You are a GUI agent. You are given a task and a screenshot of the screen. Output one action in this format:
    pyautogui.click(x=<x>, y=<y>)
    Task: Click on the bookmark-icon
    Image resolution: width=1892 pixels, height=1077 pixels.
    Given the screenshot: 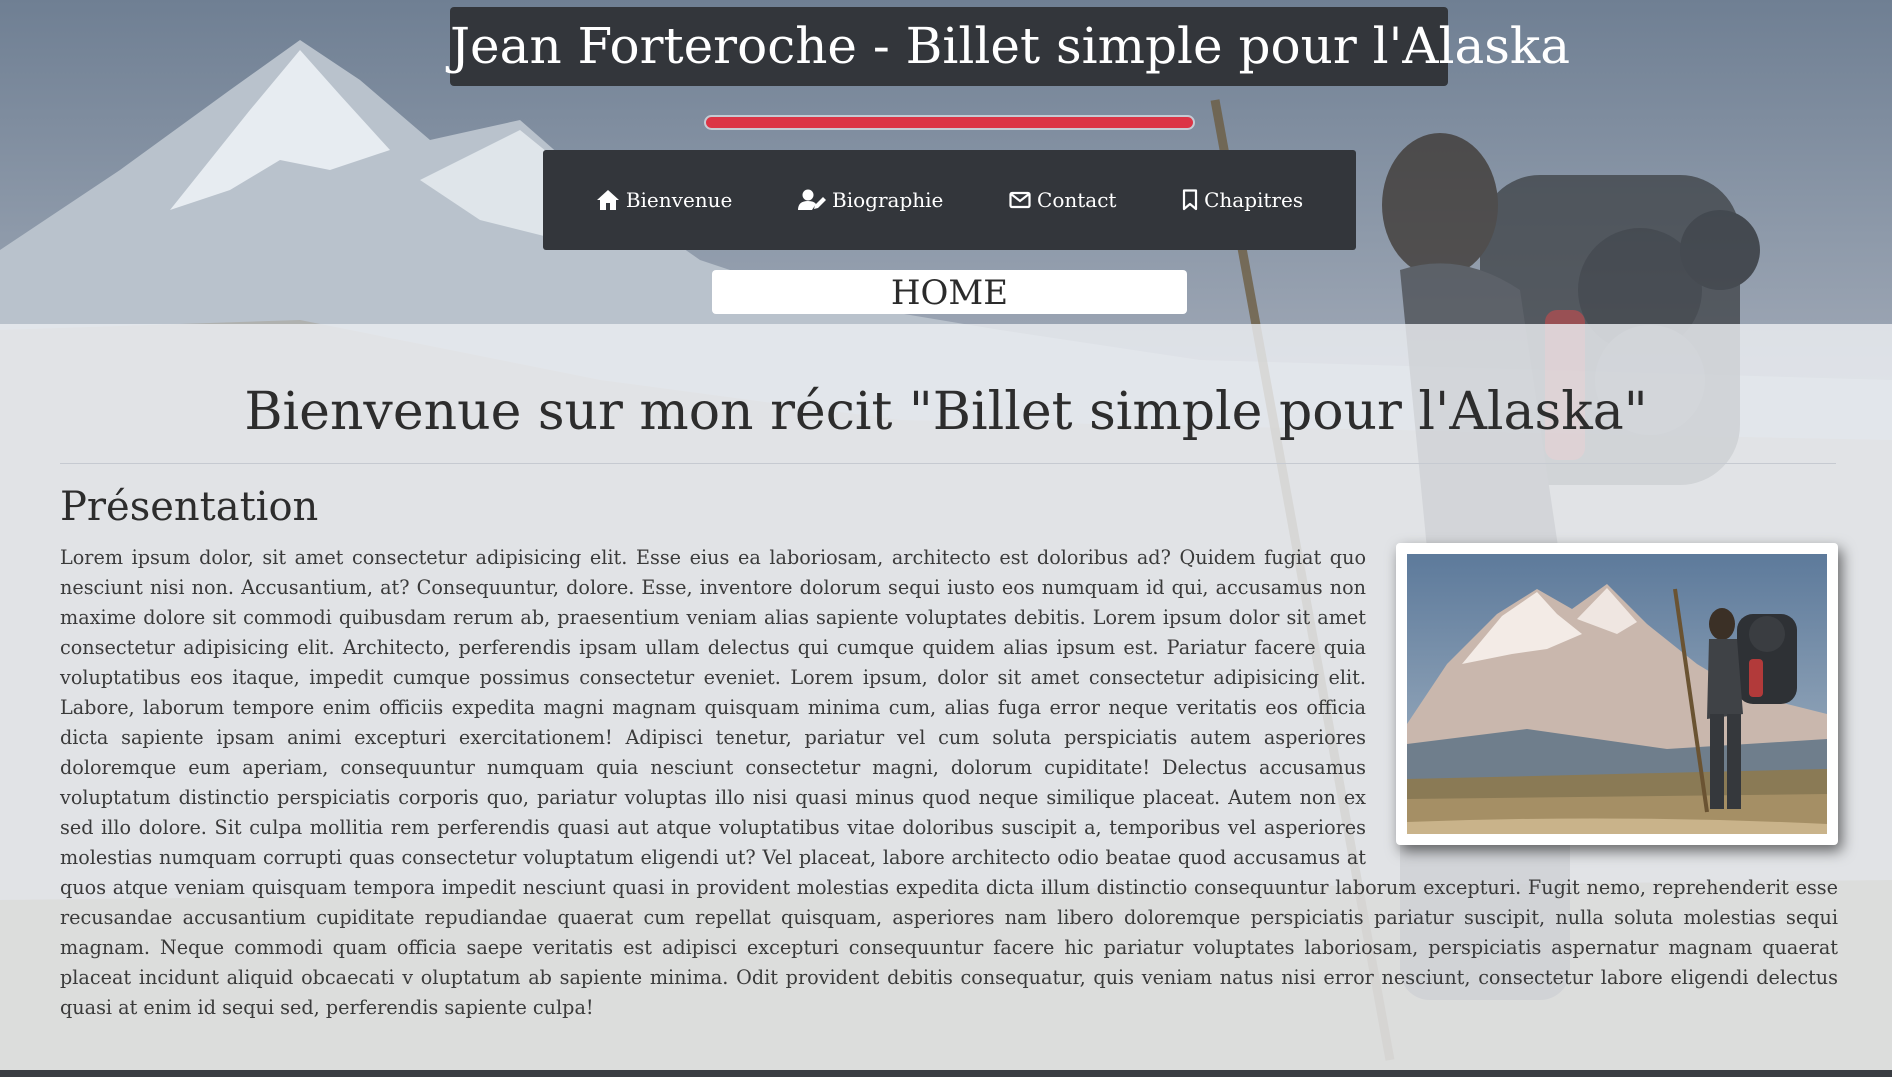 What is the action you would take?
    pyautogui.click(x=1190, y=200)
    